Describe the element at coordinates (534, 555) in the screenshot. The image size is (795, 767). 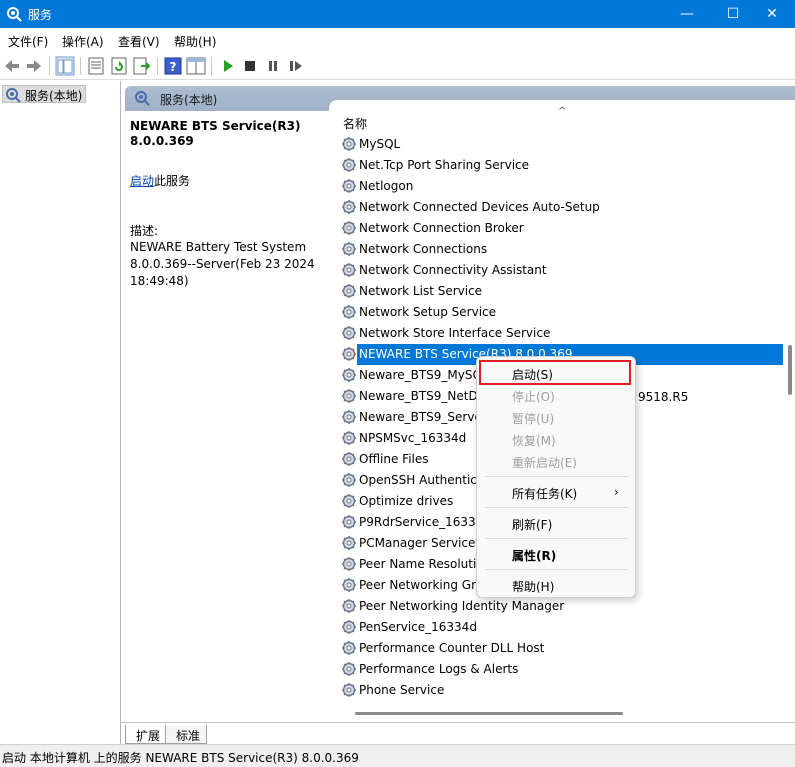
I see `context-item-properties: 属性(R)` at that location.